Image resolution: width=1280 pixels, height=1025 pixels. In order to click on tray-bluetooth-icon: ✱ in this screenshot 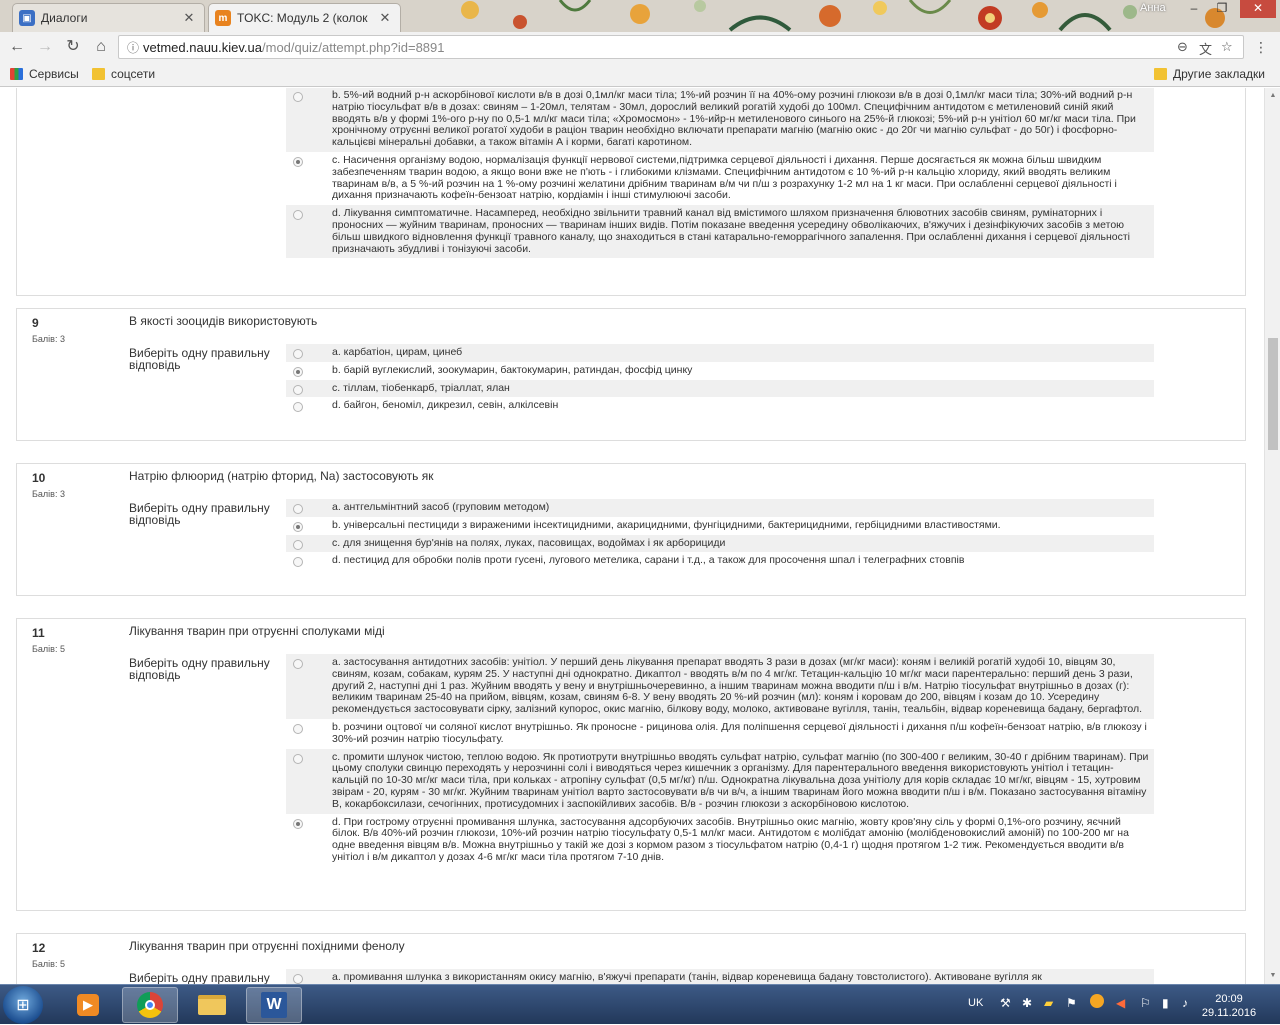, I will do `click(1027, 1003)`.